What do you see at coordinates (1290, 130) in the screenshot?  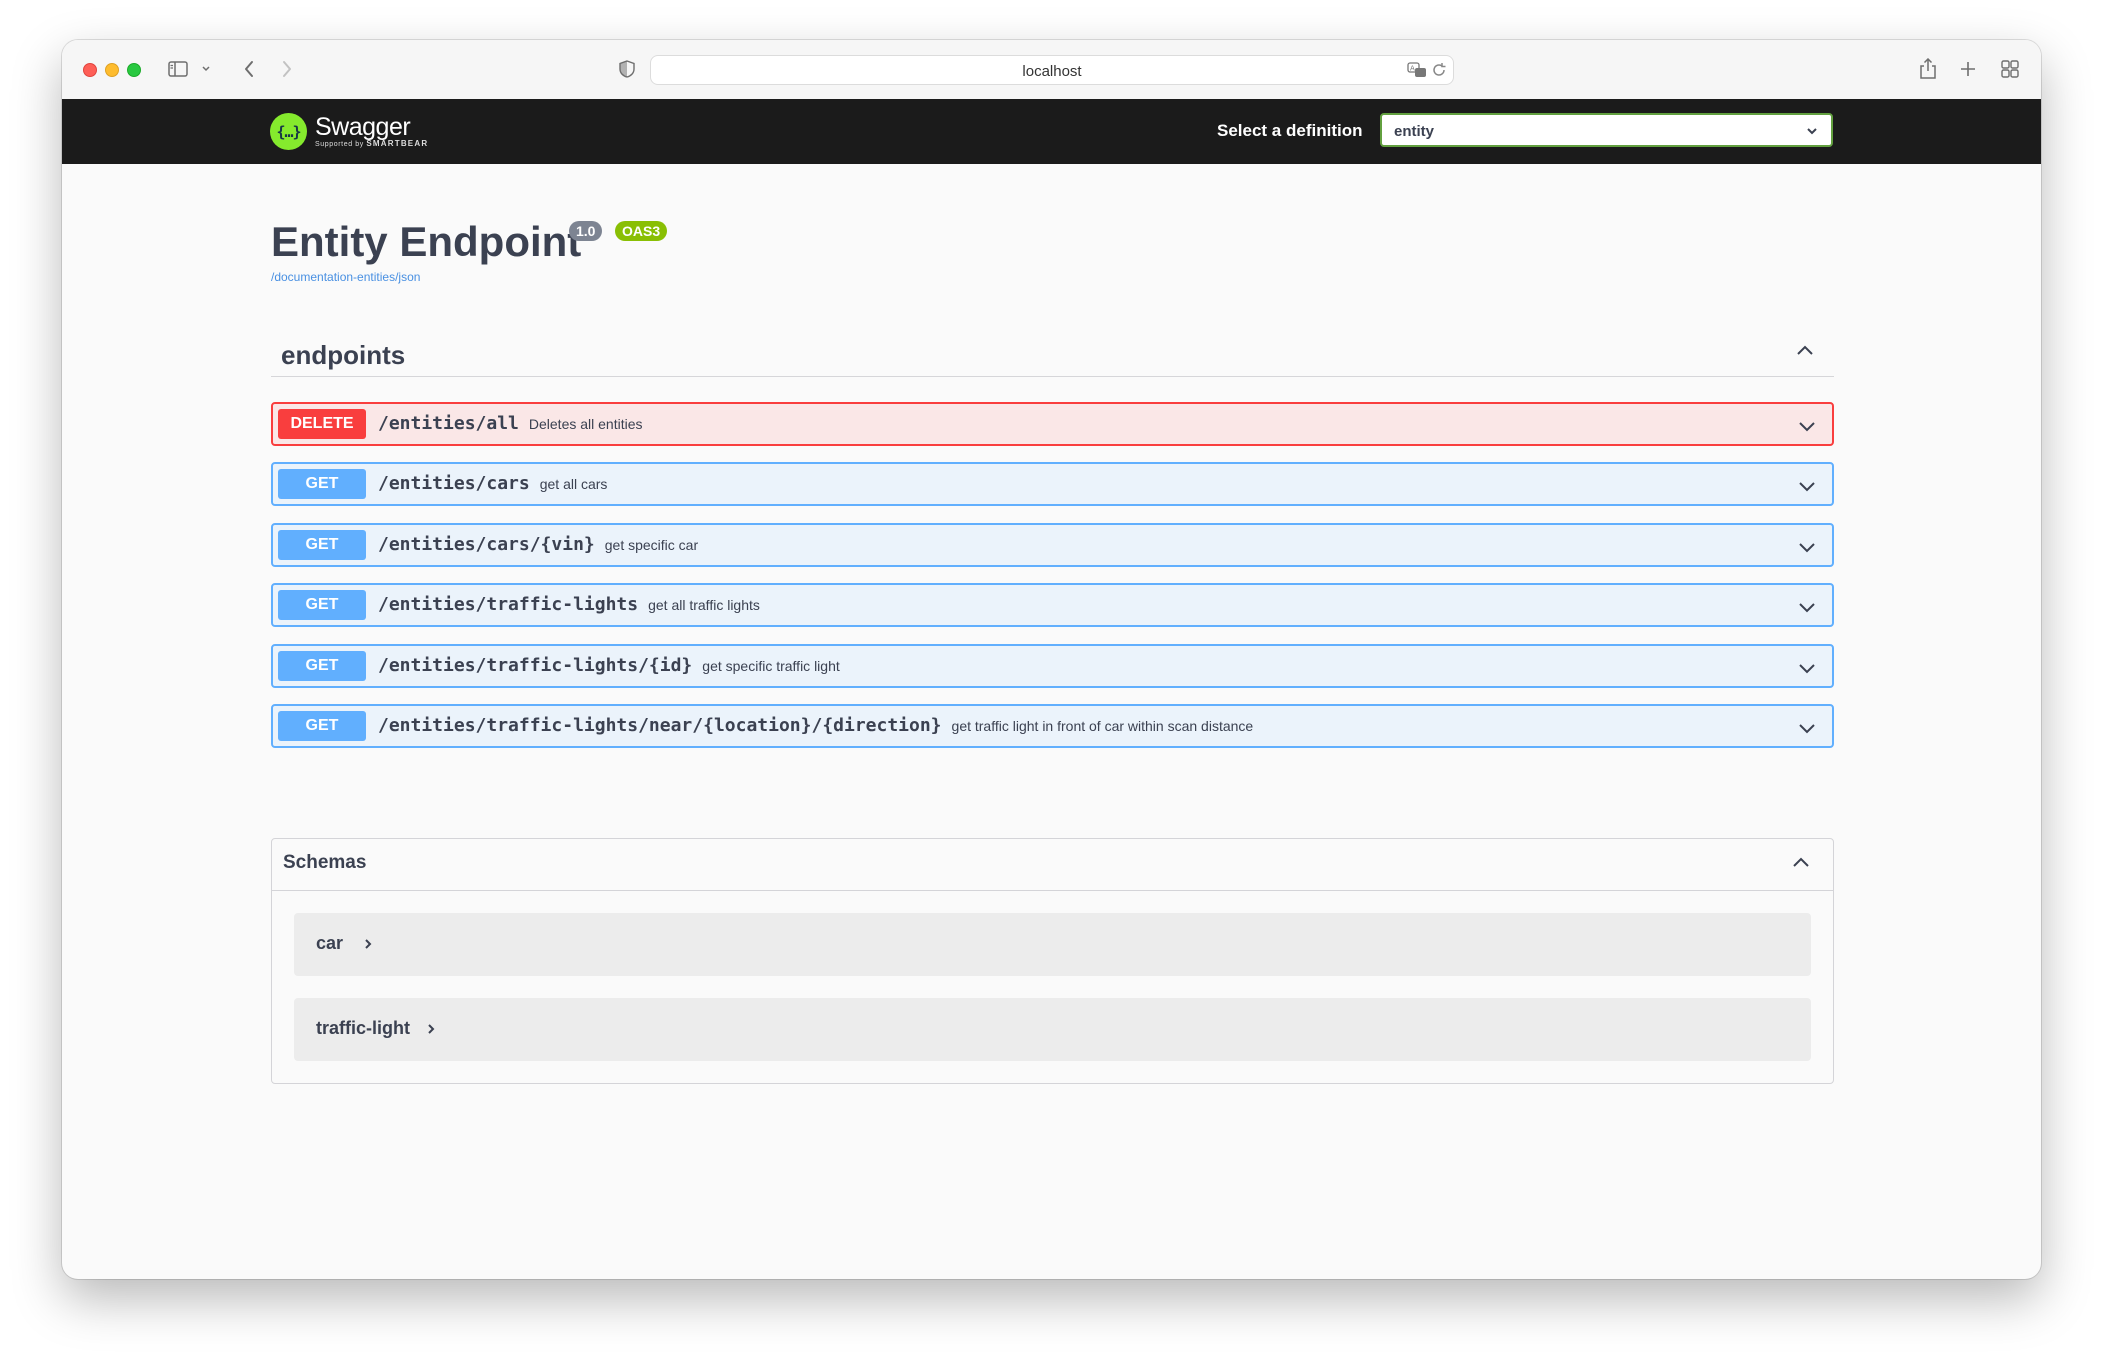 I see `definition-label: Select a definition` at bounding box center [1290, 130].